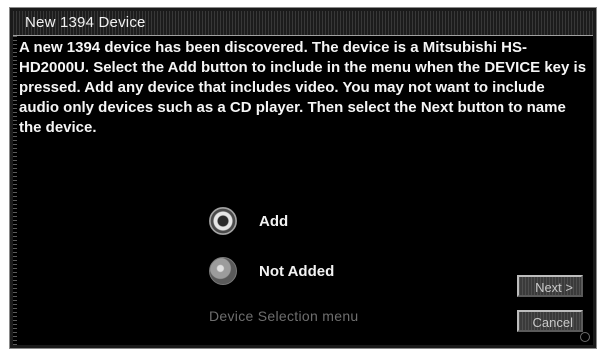  I want to click on radio-unselected-icon, so click(223, 271).